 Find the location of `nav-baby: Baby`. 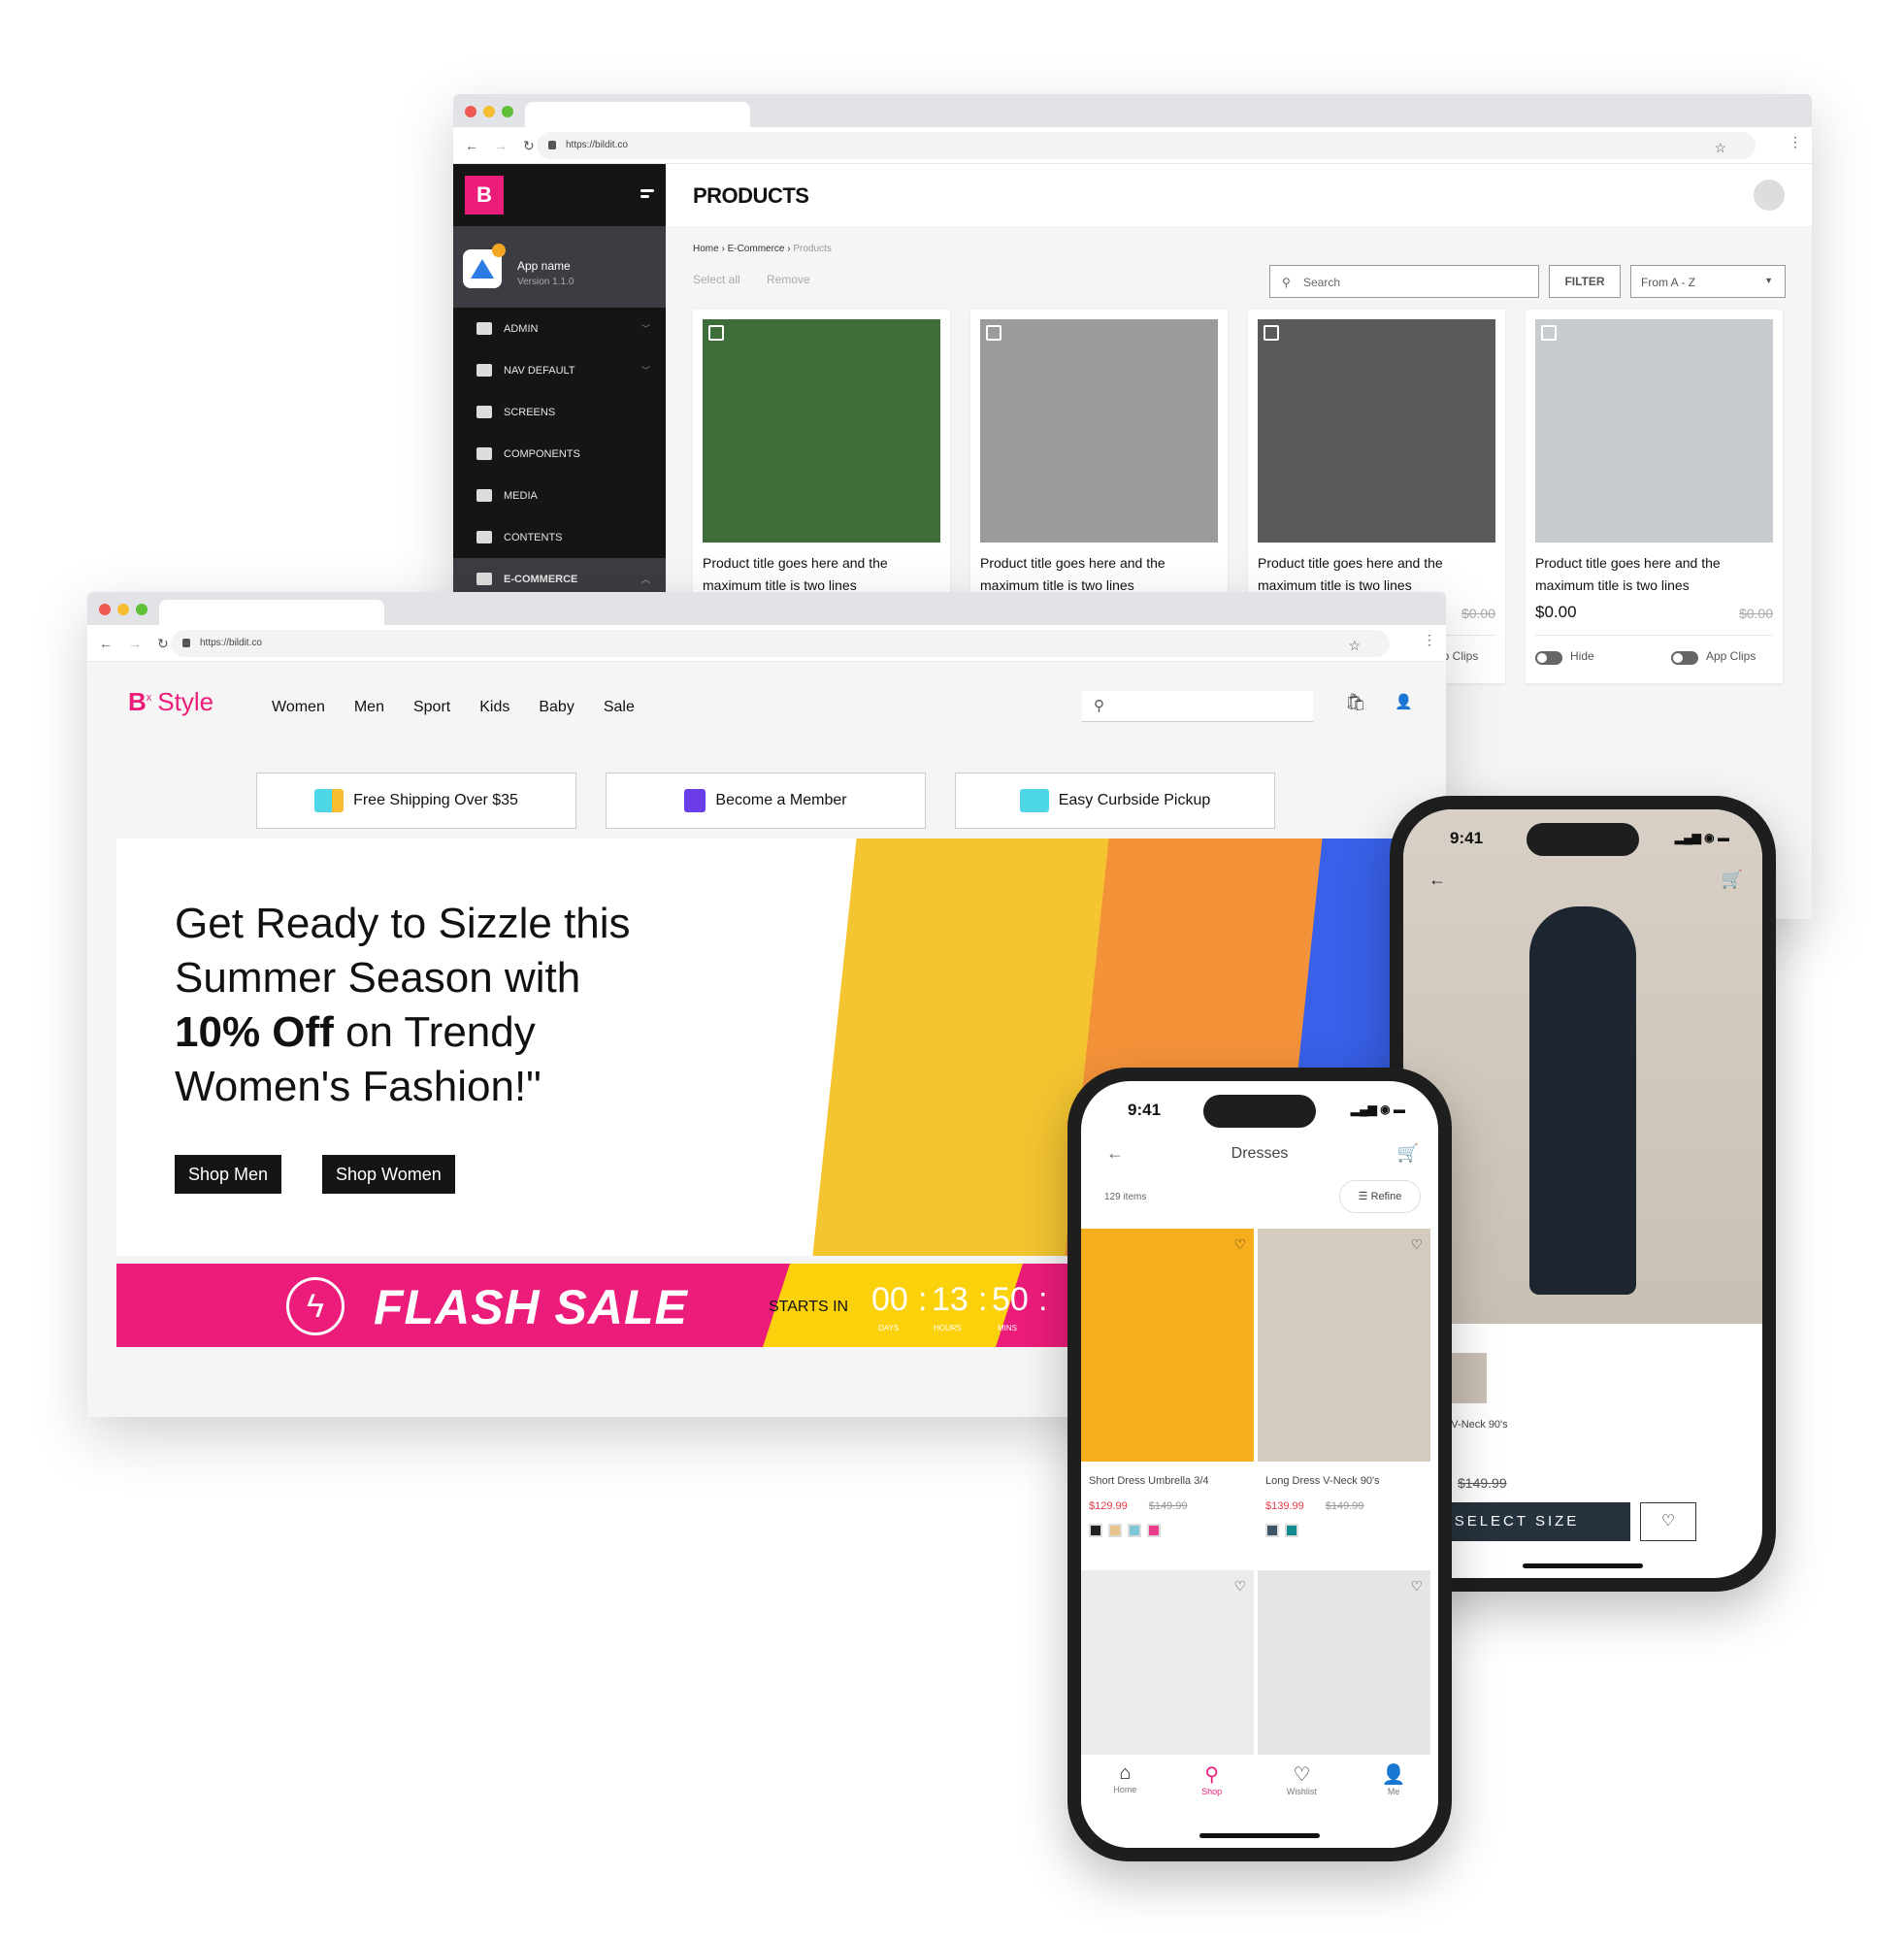

nav-baby: Baby is located at coordinates (556, 707).